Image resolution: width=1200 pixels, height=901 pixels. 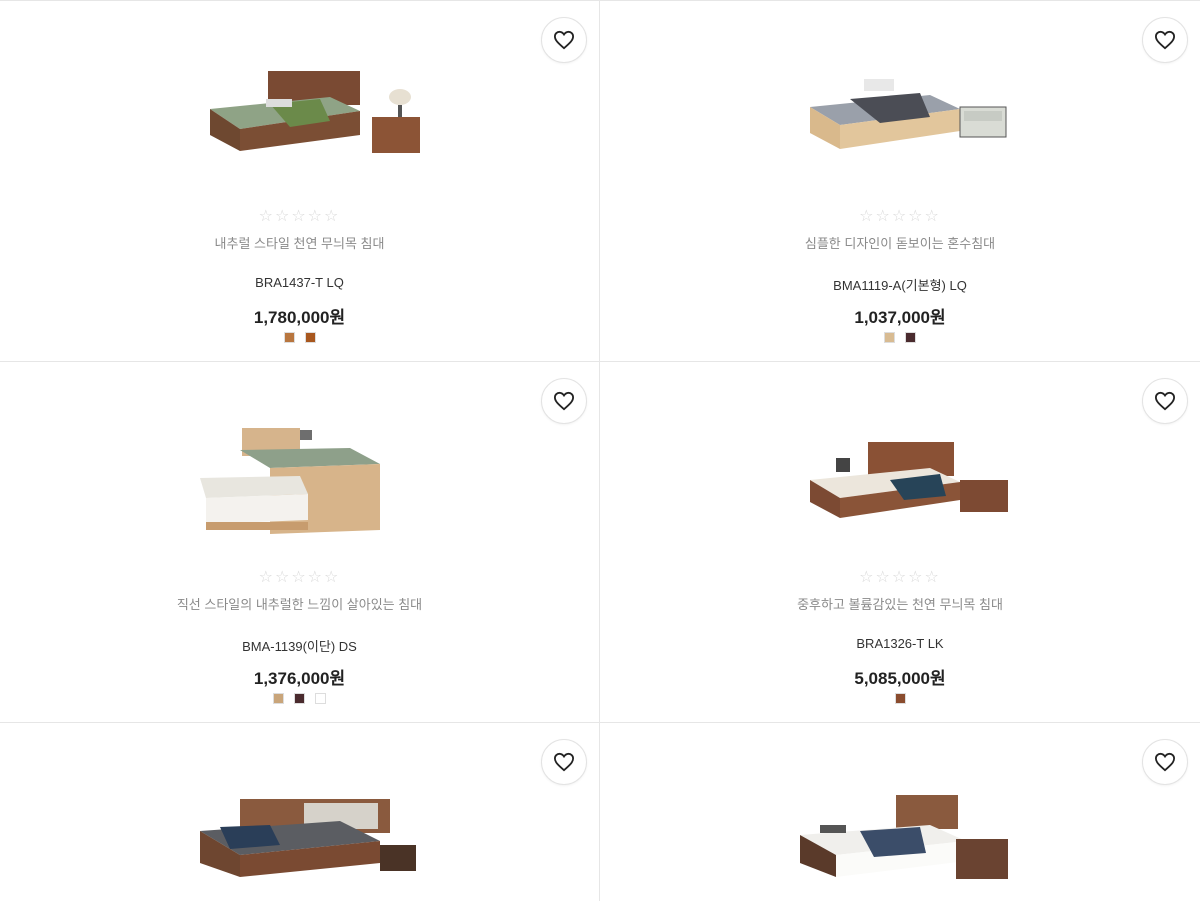 What do you see at coordinates (900, 678) in the screenshot?
I see `product-price: 5,085,000원` at bounding box center [900, 678].